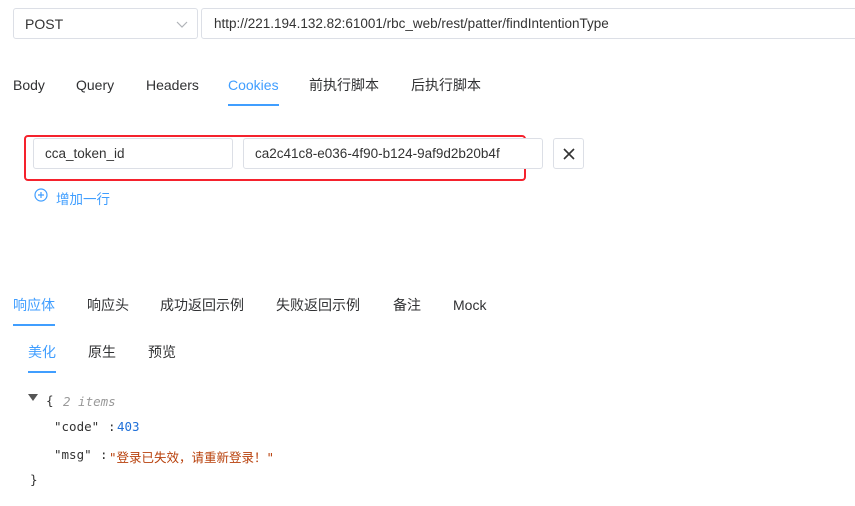  I want to click on tab-beautify: 美化, so click(42, 358).